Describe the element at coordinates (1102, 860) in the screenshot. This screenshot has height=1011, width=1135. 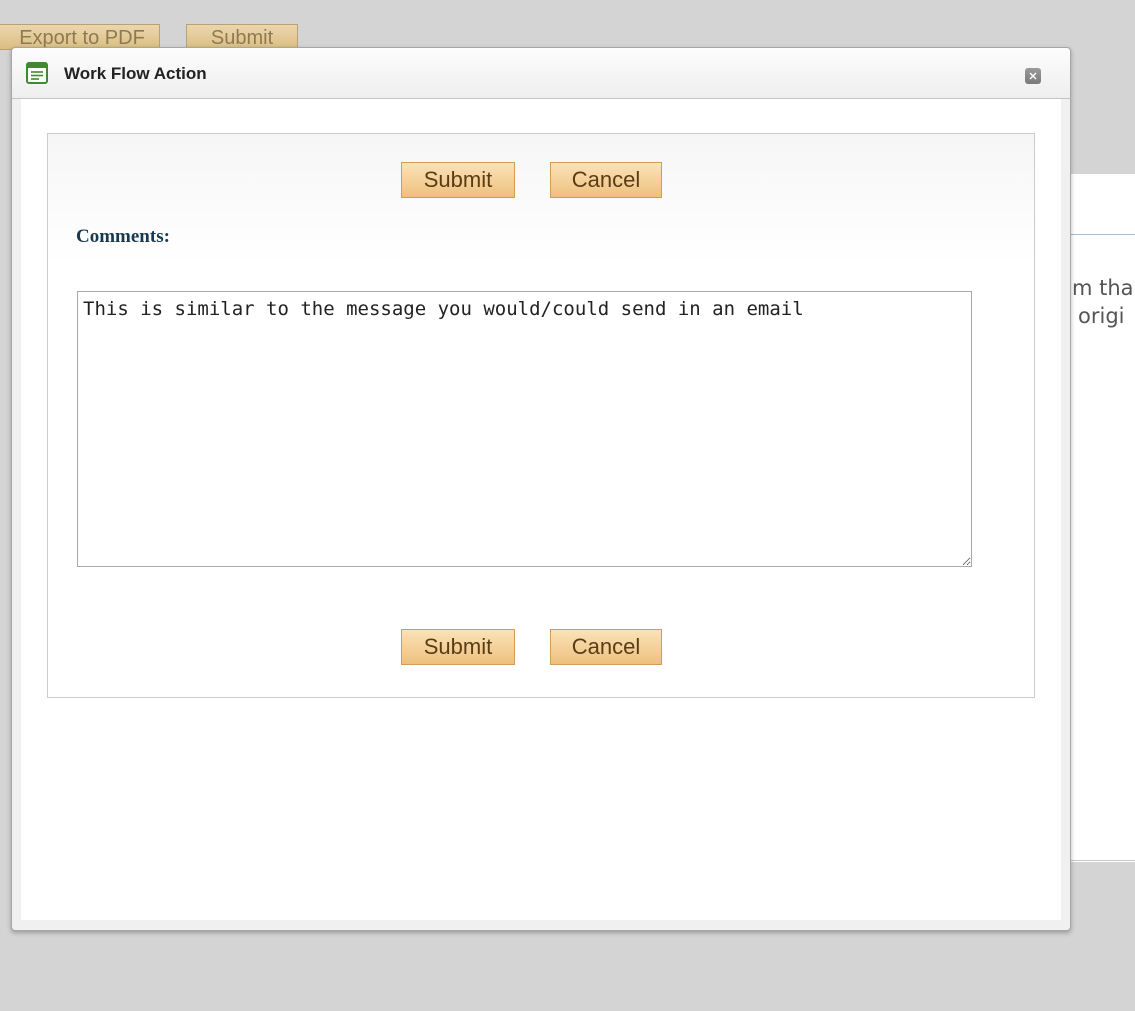
I see `background-divider-bottom` at that location.